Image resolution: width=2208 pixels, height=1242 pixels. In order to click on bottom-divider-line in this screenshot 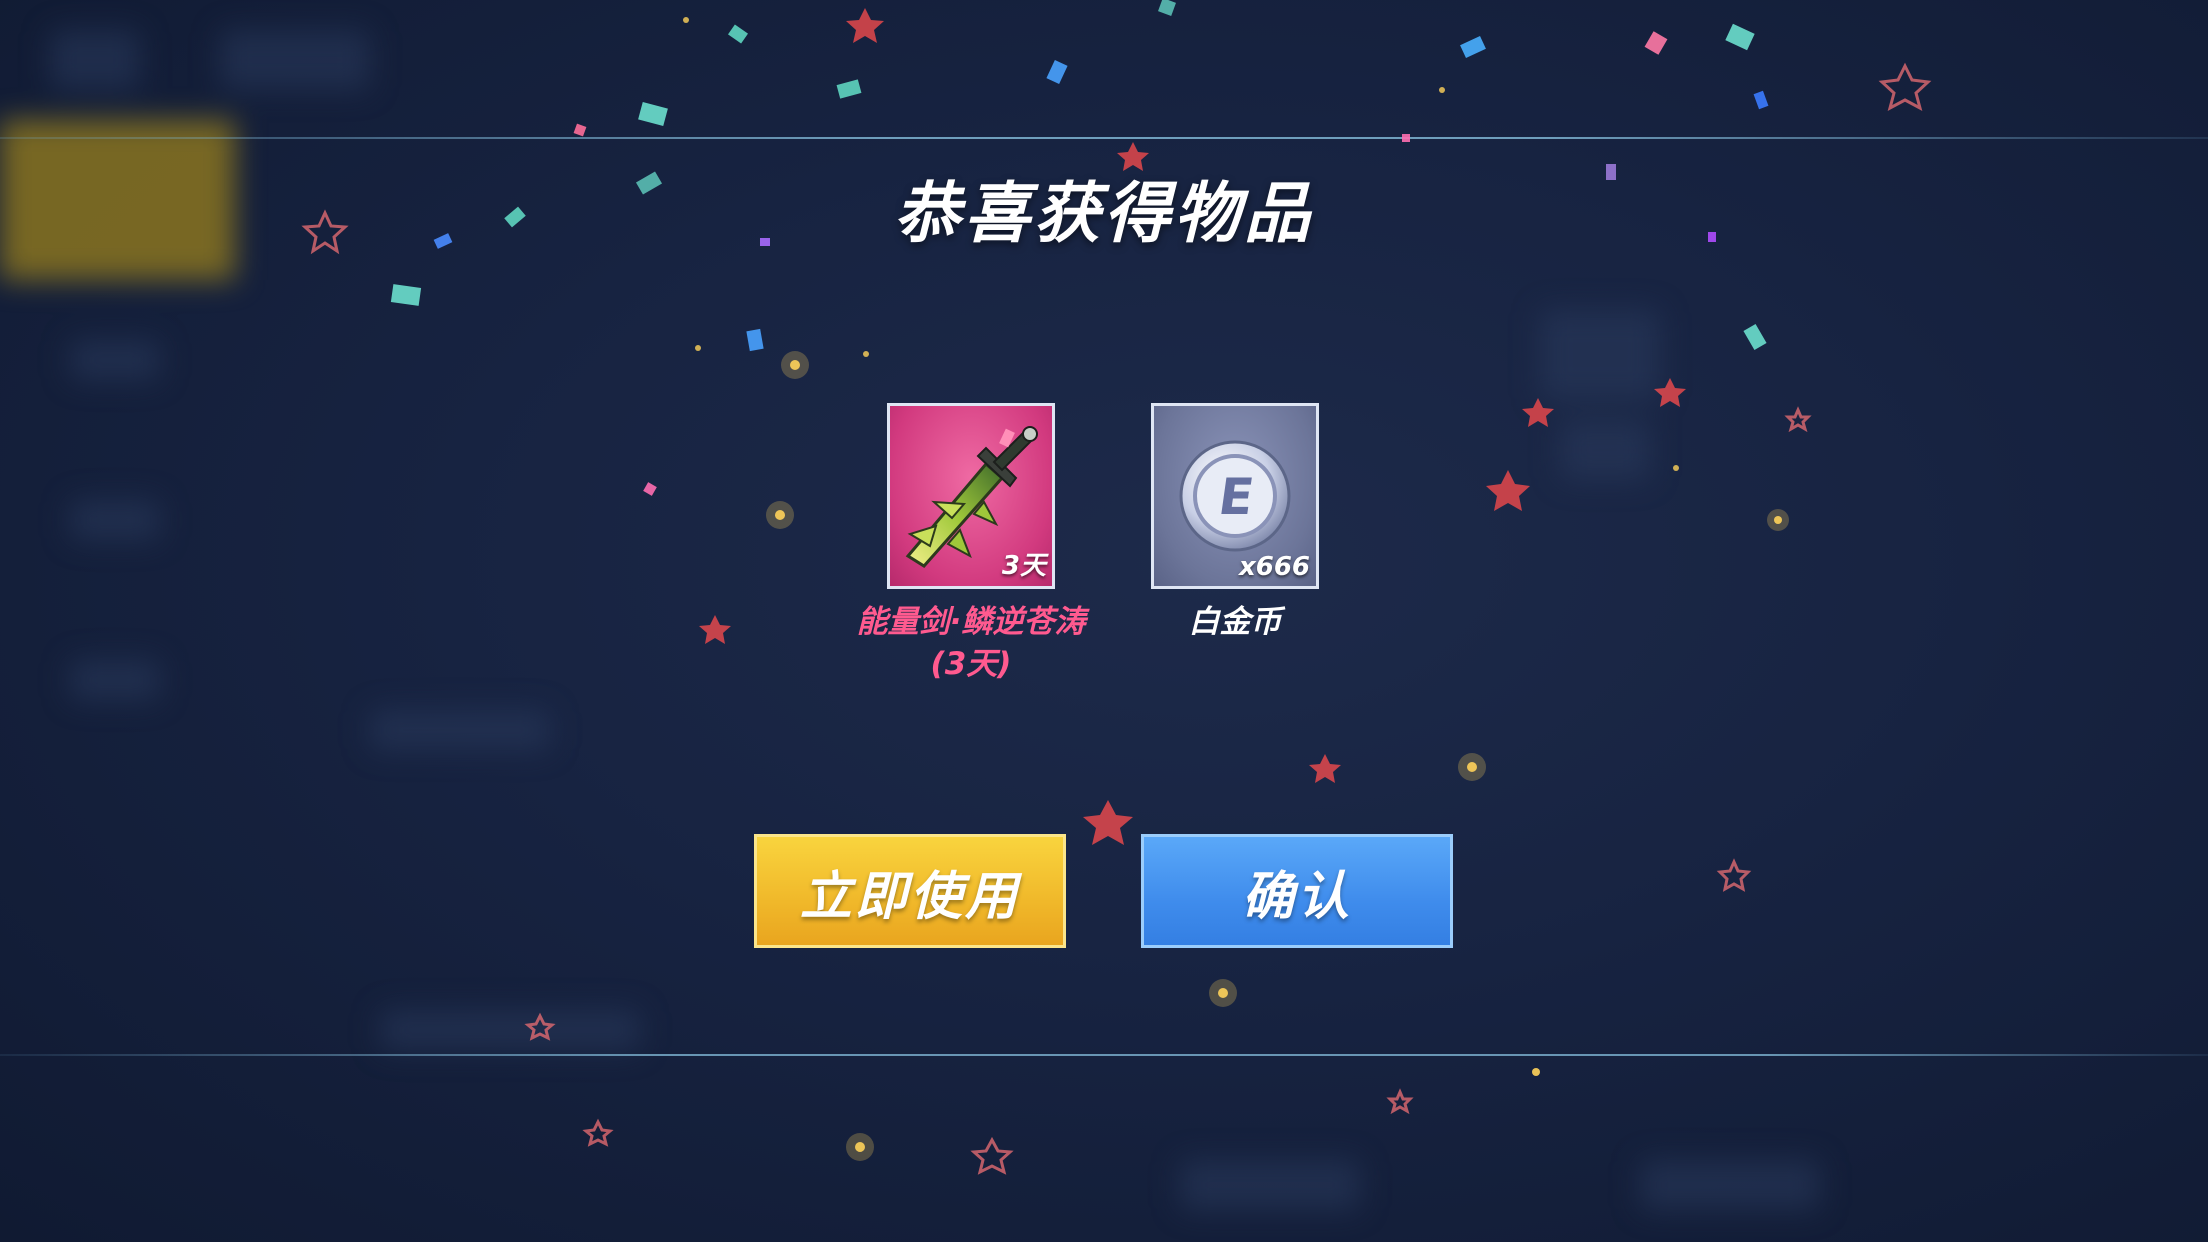, I will do `click(1104, 1055)`.